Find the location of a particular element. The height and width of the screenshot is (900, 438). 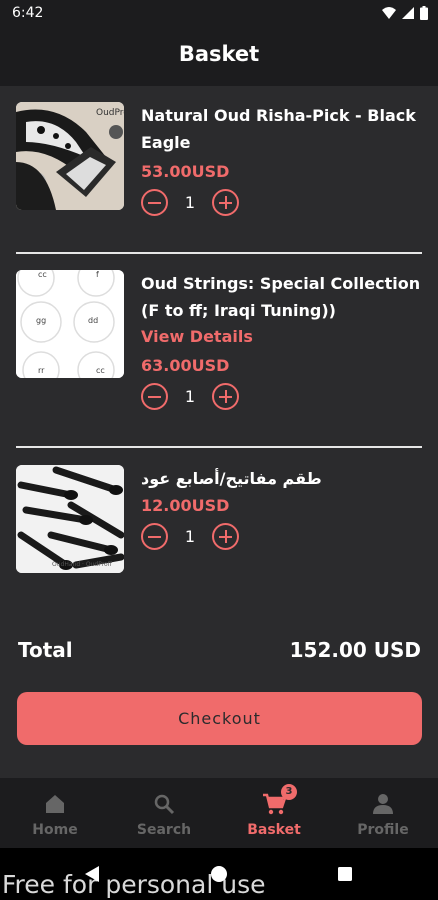

person-icon is located at coordinates (383, 804).